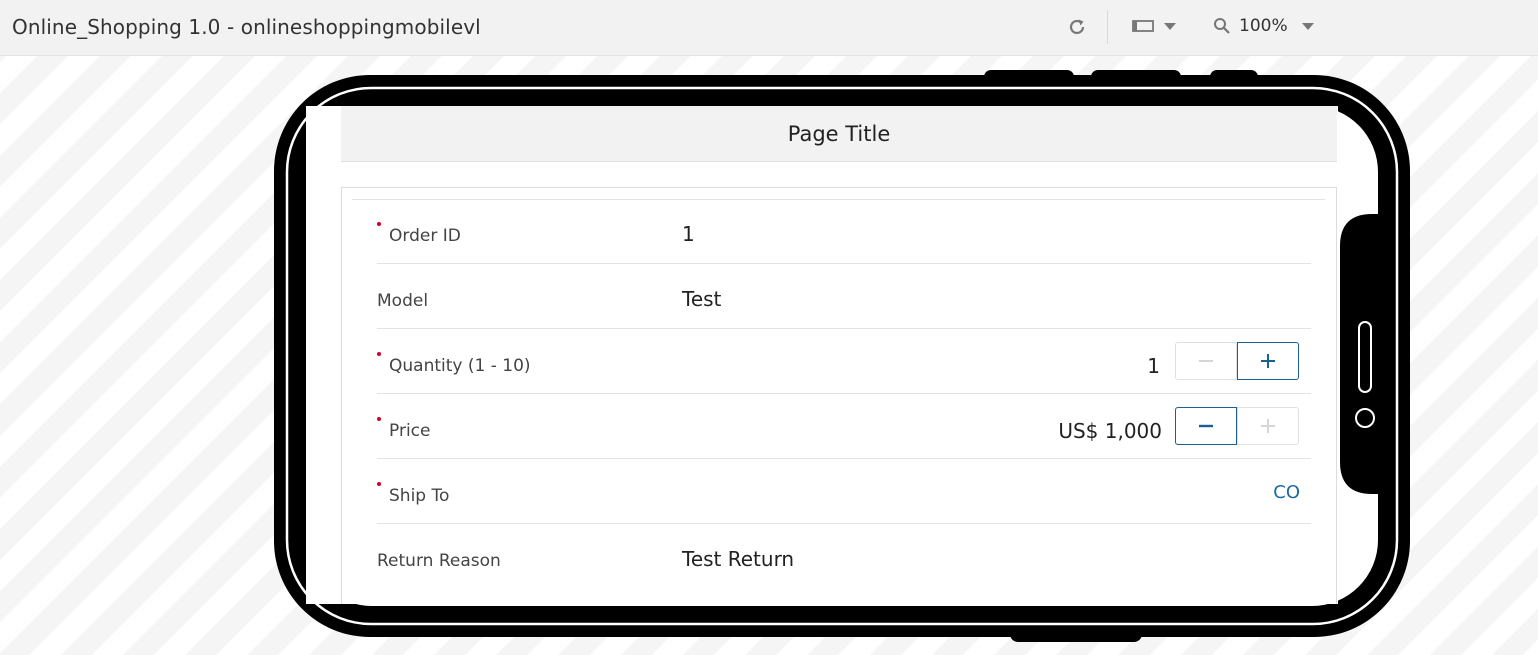  What do you see at coordinates (844, 427) in the screenshot?
I see `form-row-price: Price US$ 1,000` at bounding box center [844, 427].